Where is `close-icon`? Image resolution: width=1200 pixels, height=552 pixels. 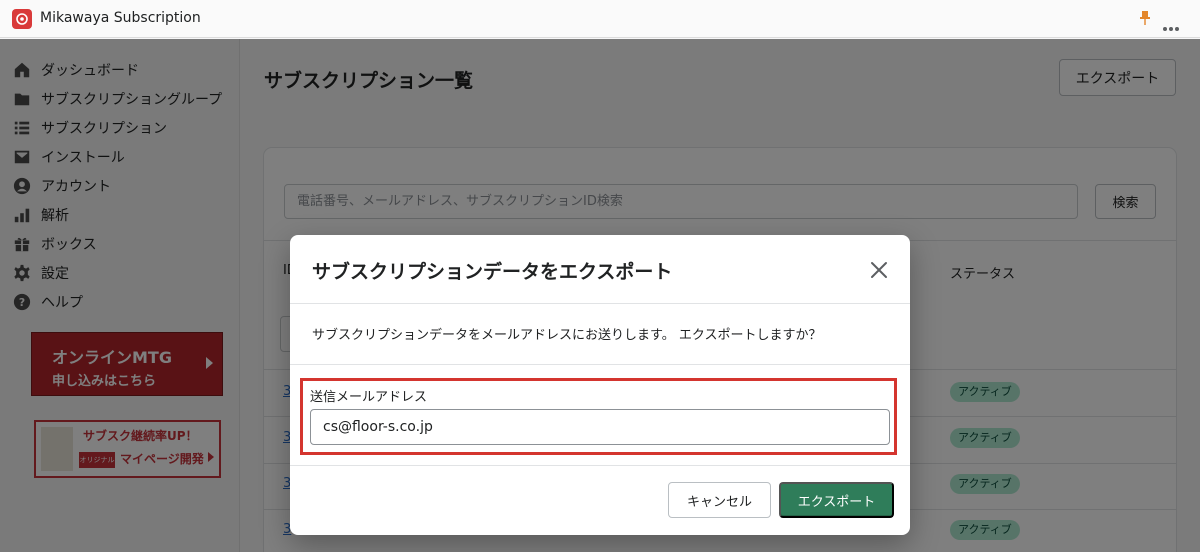 close-icon is located at coordinates (879, 270).